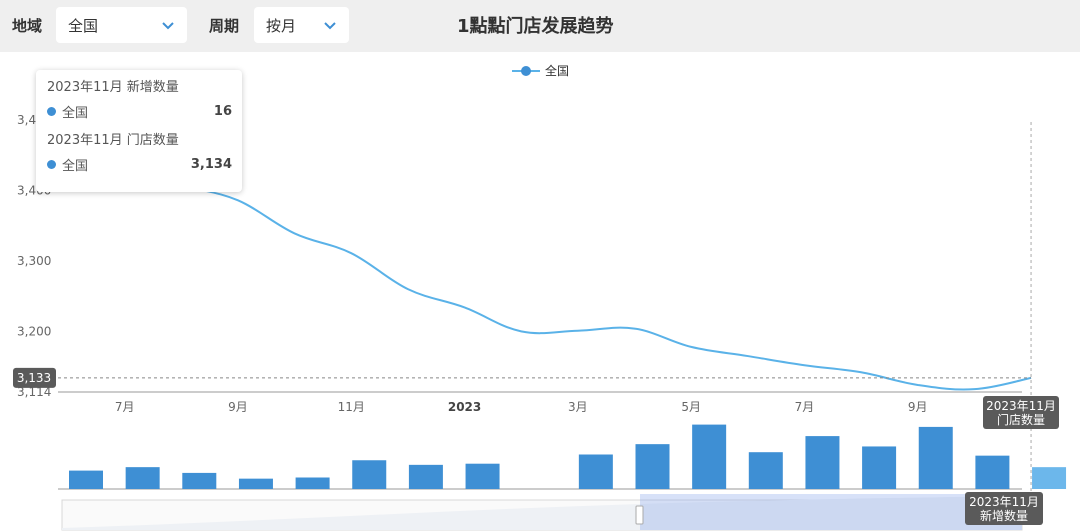 The image size is (1080, 532). What do you see at coordinates (1021, 419) in the screenshot?
I see `axis-pointer-x-label-top: 门店数量` at bounding box center [1021, 419].